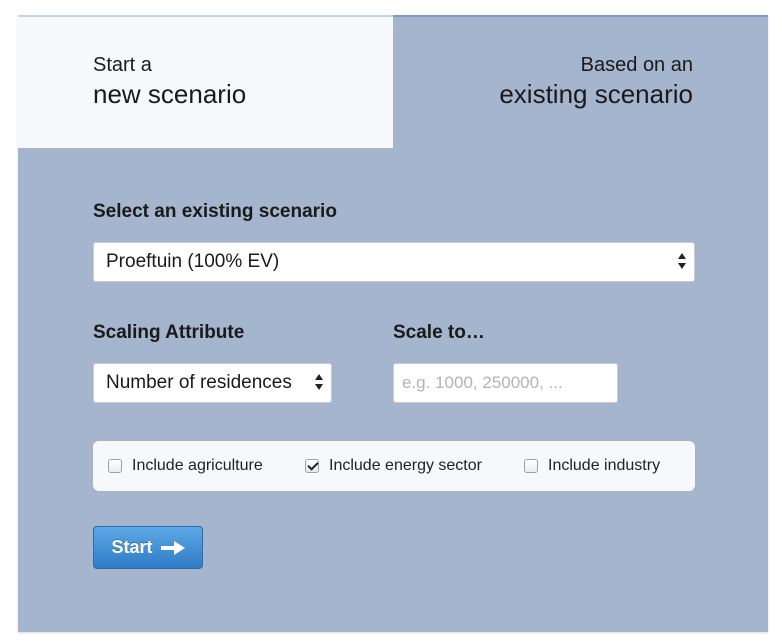 This screenshot has width=782, height=643. Describe the element at coordinates (596, 94) in the screenshot. I see `tab-existing-scenario-line2: existing scenario` at that location.